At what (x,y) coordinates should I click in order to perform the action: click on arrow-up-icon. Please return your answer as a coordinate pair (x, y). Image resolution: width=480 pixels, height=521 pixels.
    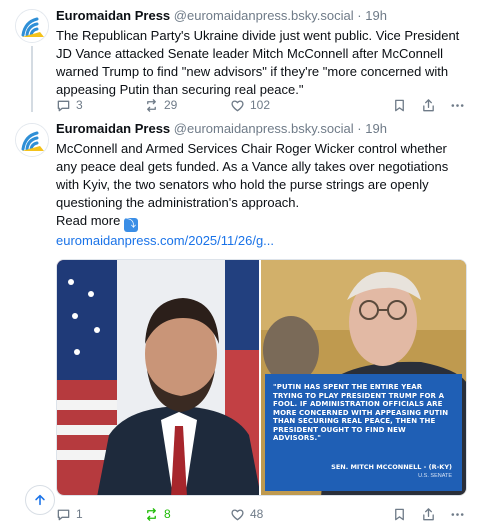
    Looking at the image, I should click on (40, 500).